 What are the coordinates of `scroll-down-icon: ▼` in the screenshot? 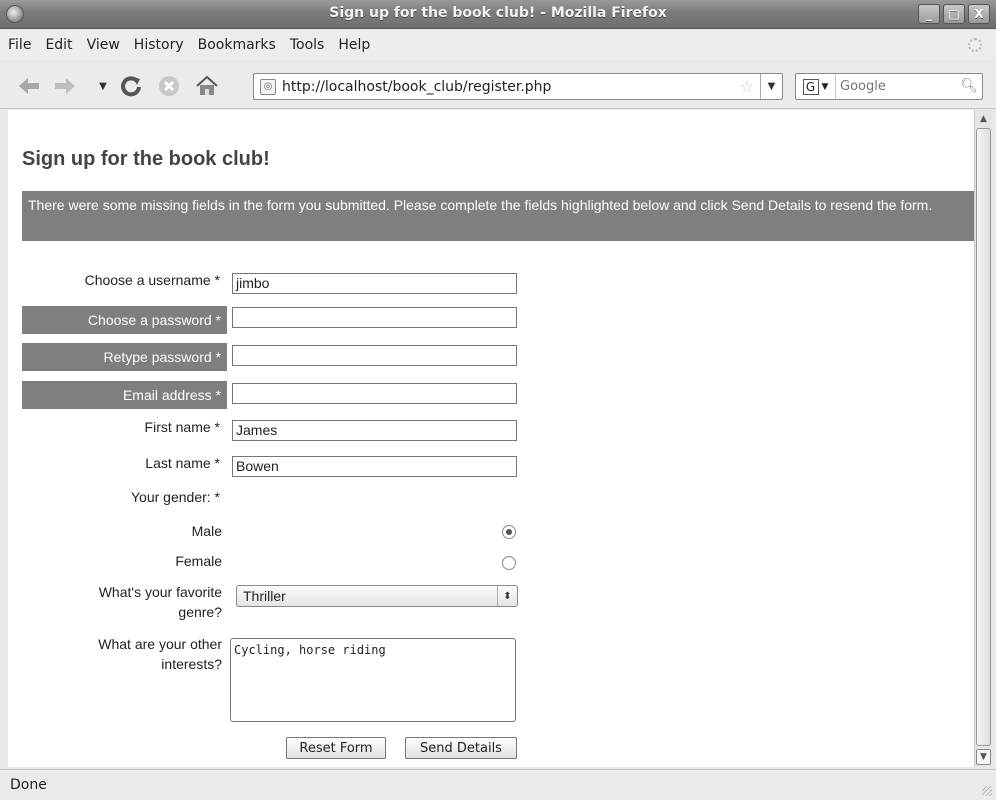 It's located at (983, 757).